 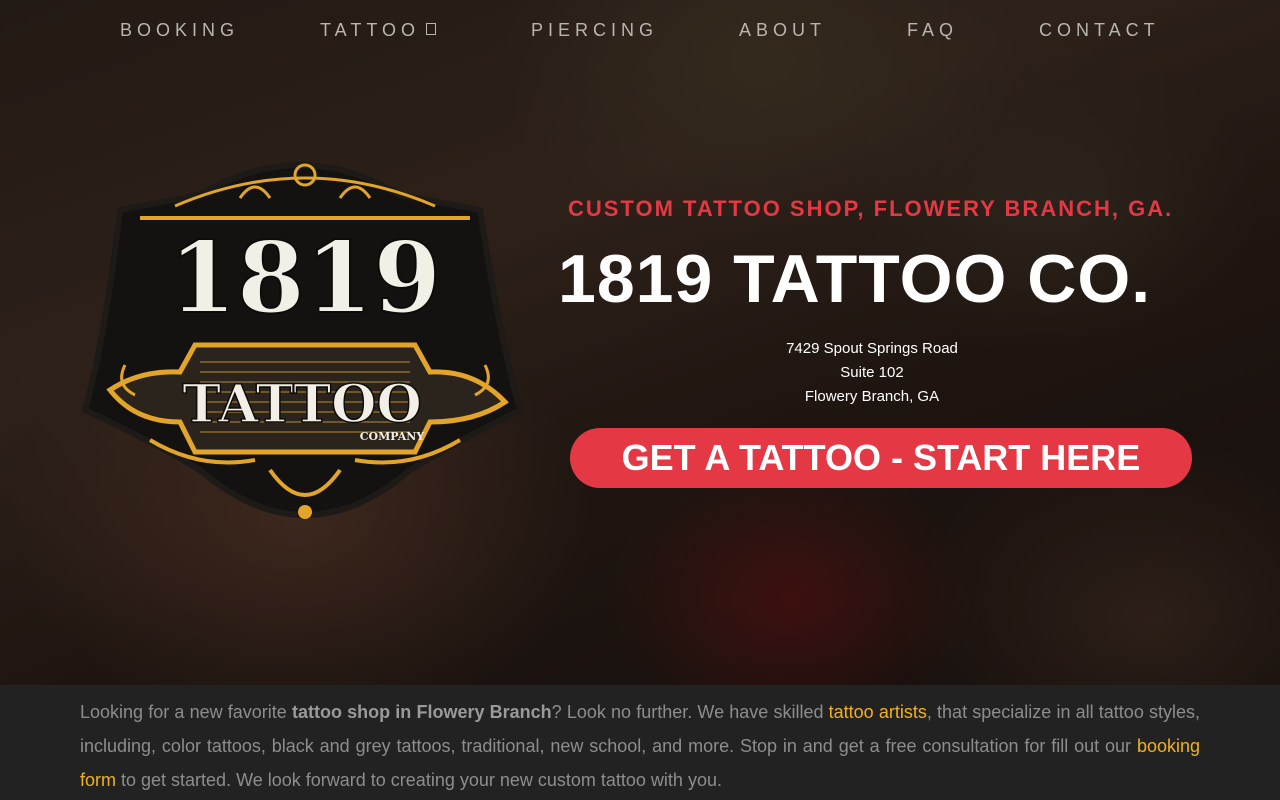 What do you see at coordinates (932, 30) in the screenshot?
I see `nav-faq: FAQ` at bounding box center [932, 30].